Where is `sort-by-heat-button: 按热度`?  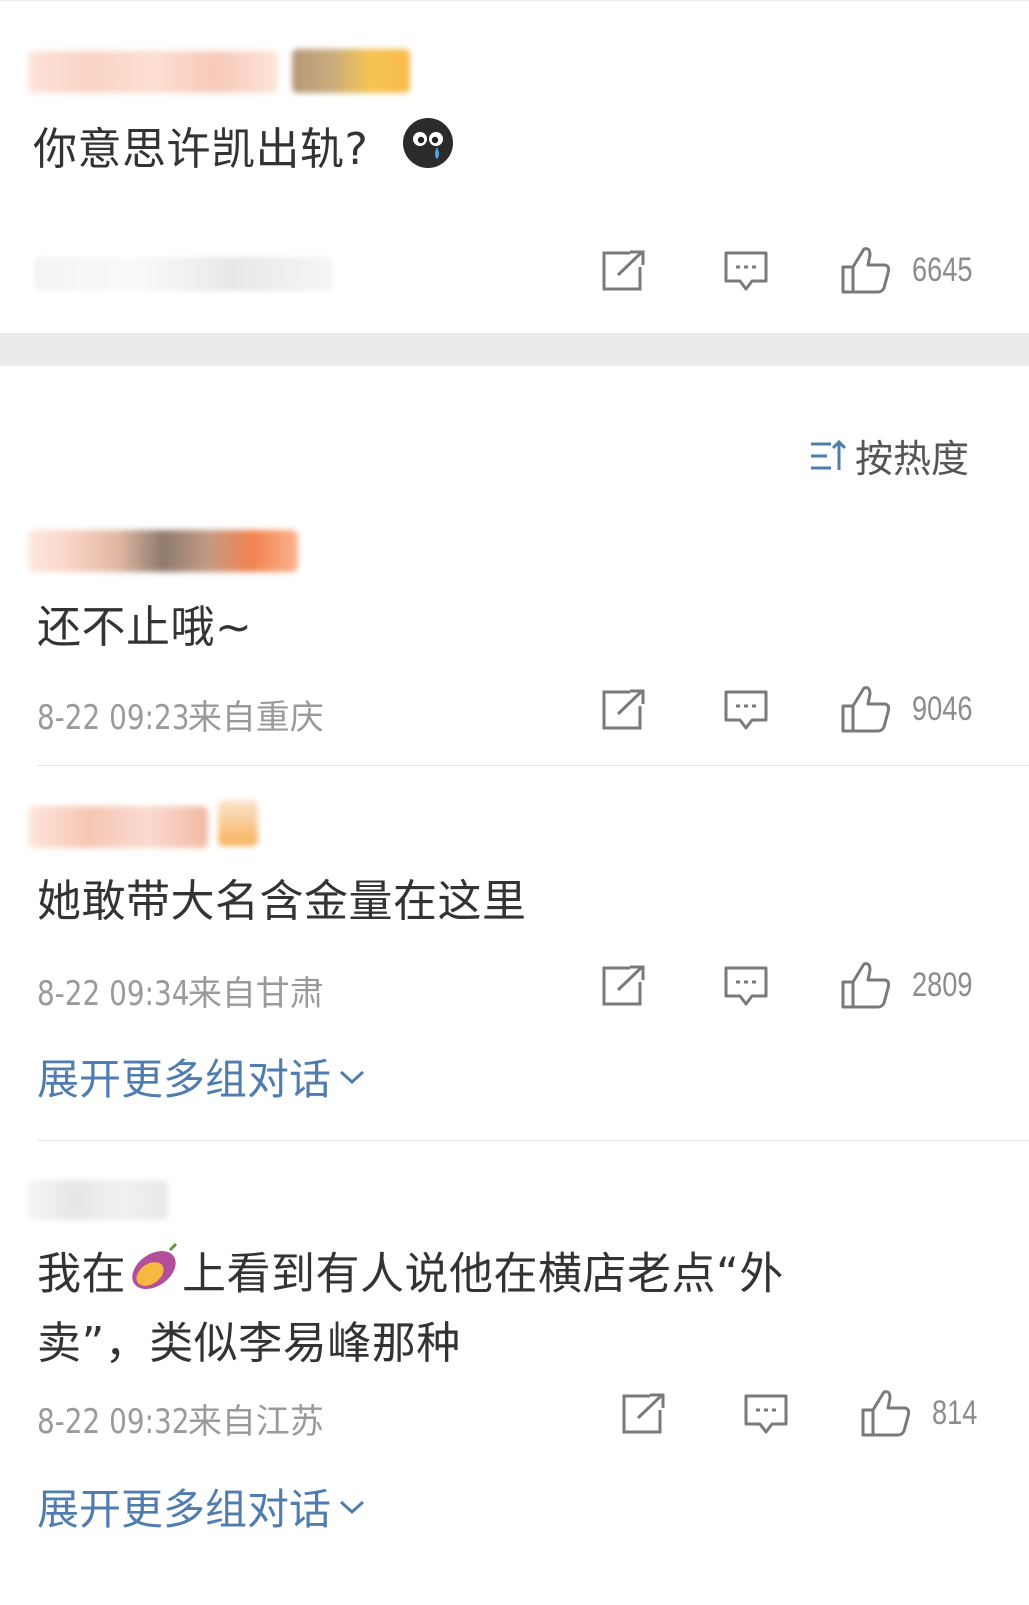
sort-by-heat-button: 按热度 is located at coordinates (889, 455).